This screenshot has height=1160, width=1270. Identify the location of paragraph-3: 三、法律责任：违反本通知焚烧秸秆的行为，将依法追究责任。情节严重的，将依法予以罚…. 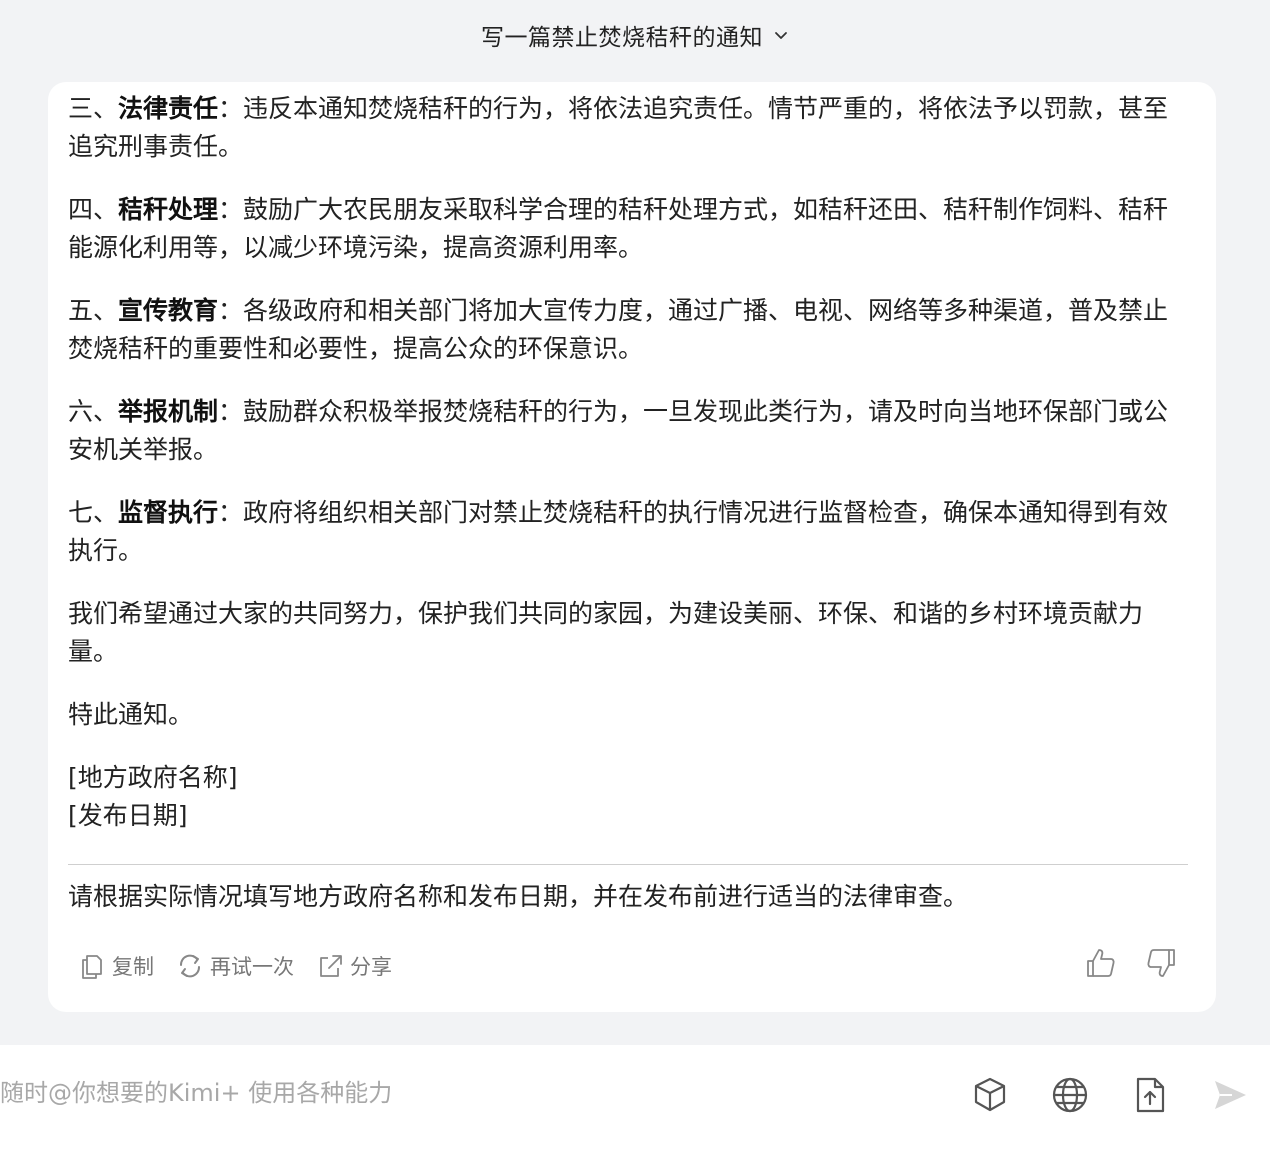
(618, 127).